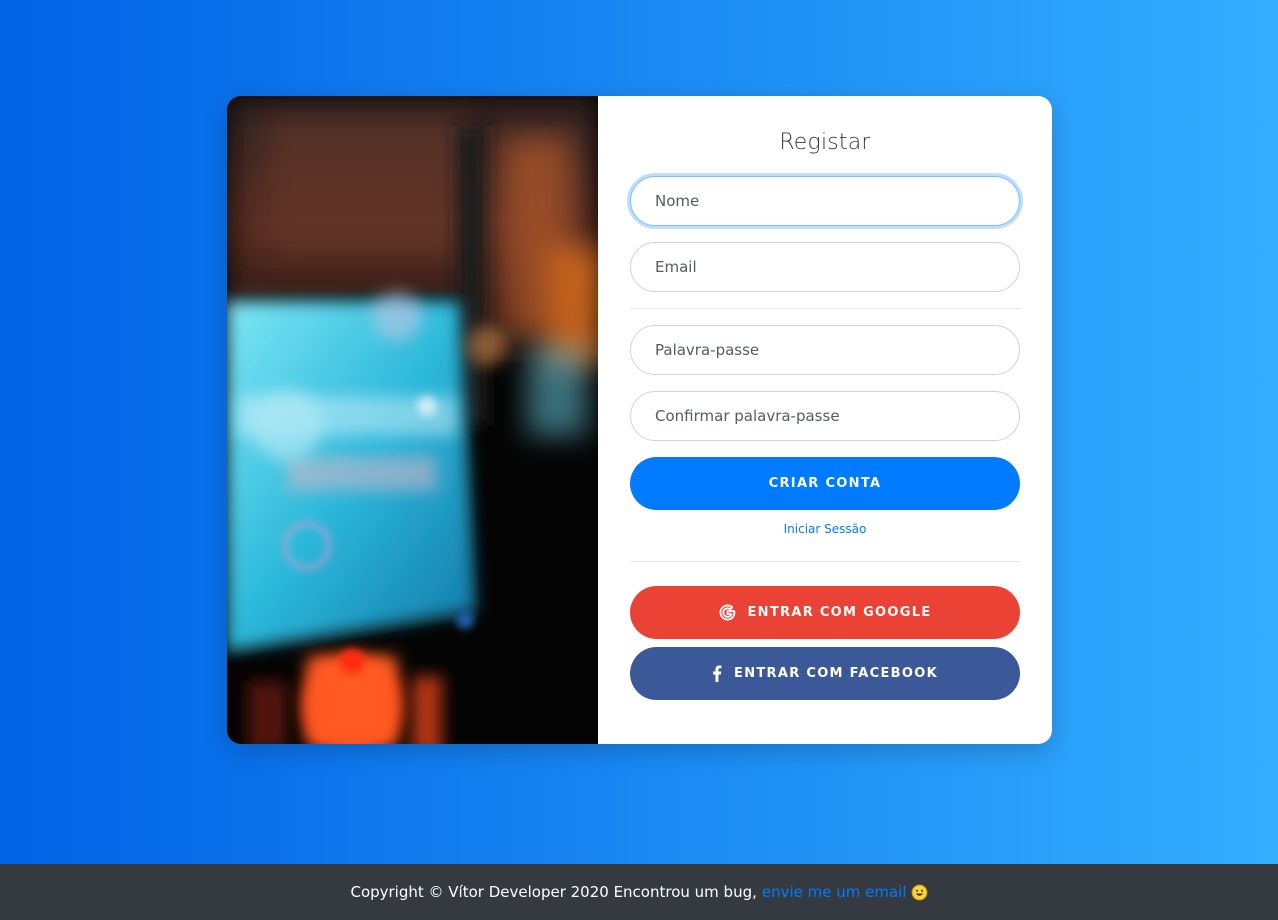 The width and height of the screenshot is (1278, 920). I want to click on report-bug-email-link: envie me um email, so click(834, 892).